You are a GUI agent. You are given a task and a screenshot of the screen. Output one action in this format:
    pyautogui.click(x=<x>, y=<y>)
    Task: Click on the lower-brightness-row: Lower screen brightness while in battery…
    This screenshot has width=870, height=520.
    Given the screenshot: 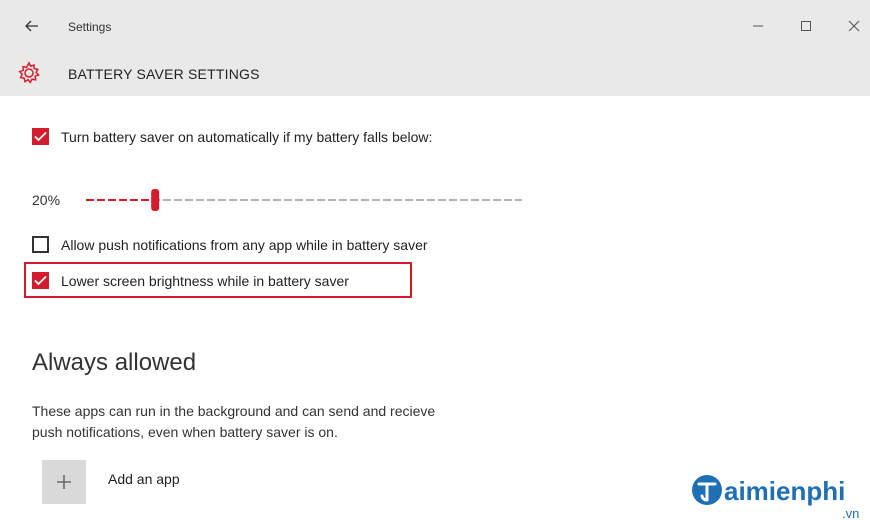 What is the action you would take?
    pyautogui.click(x=190, y=280)
    